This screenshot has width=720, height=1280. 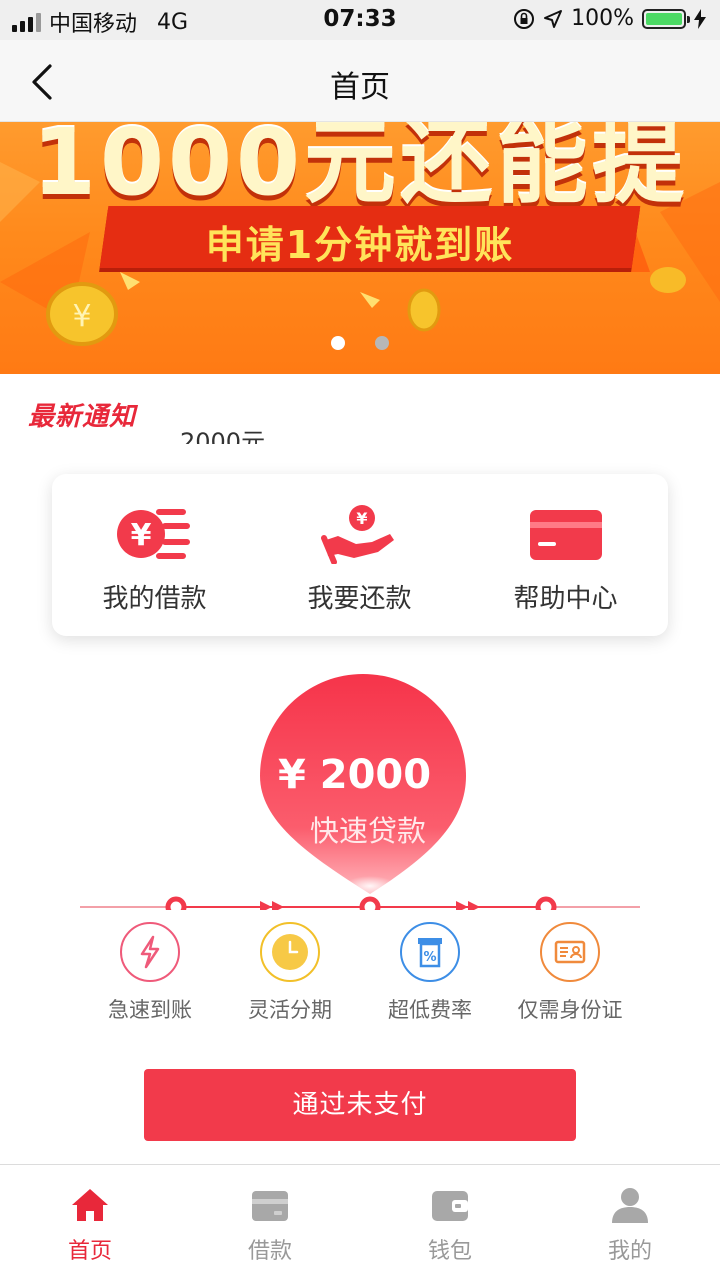 What do you see at coordinates (629, 1251) in the screenshot?
I see `tab-label: 我的` at bounding box center [629, 1251].